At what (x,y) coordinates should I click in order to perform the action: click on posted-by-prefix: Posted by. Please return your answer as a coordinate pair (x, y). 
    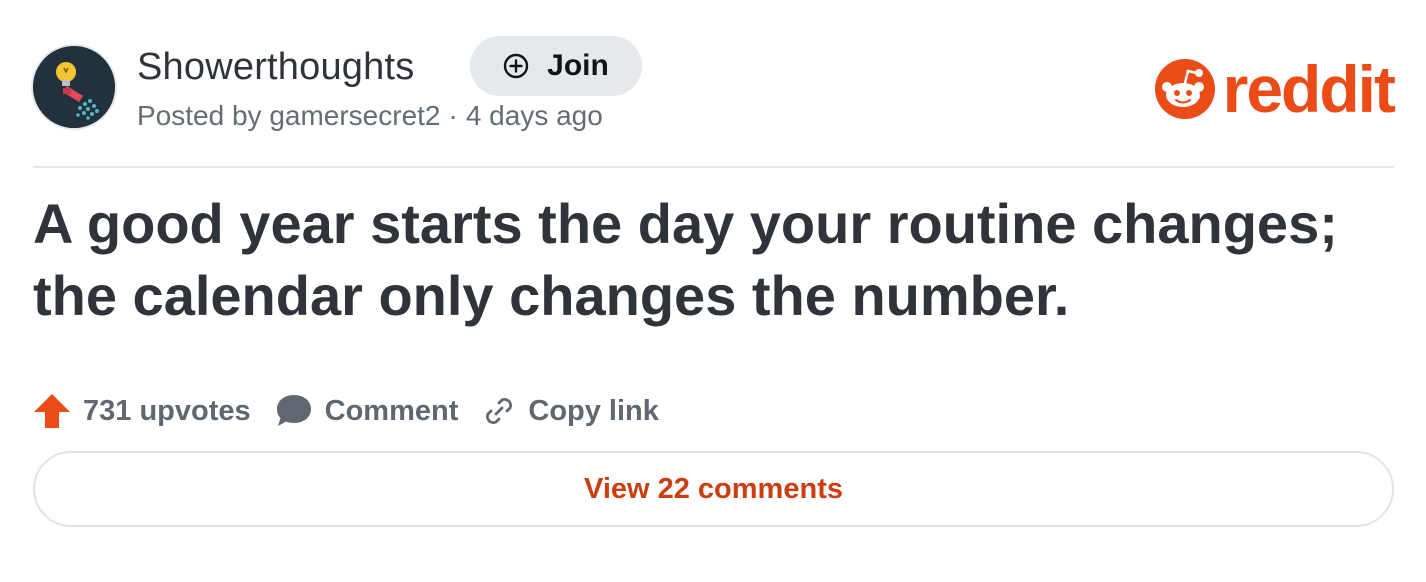
    Looking at the image, I should click on (199, 115).